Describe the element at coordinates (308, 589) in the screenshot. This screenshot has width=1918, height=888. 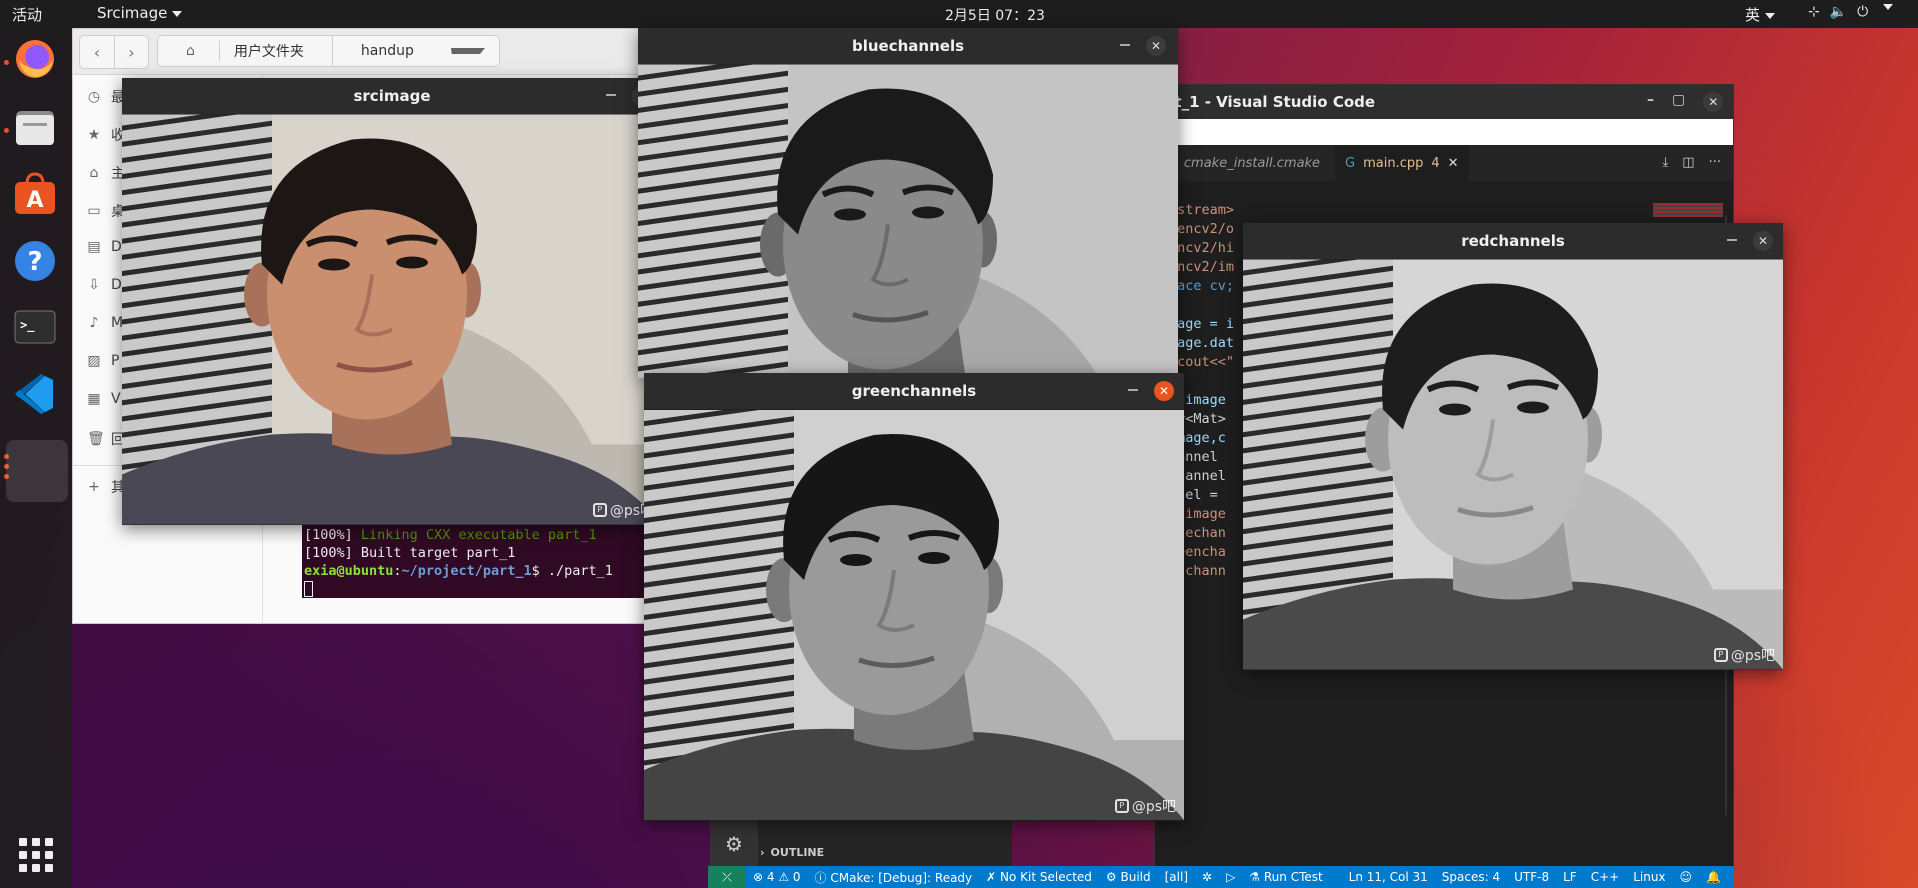
I see `terminal-cursor` at that location.